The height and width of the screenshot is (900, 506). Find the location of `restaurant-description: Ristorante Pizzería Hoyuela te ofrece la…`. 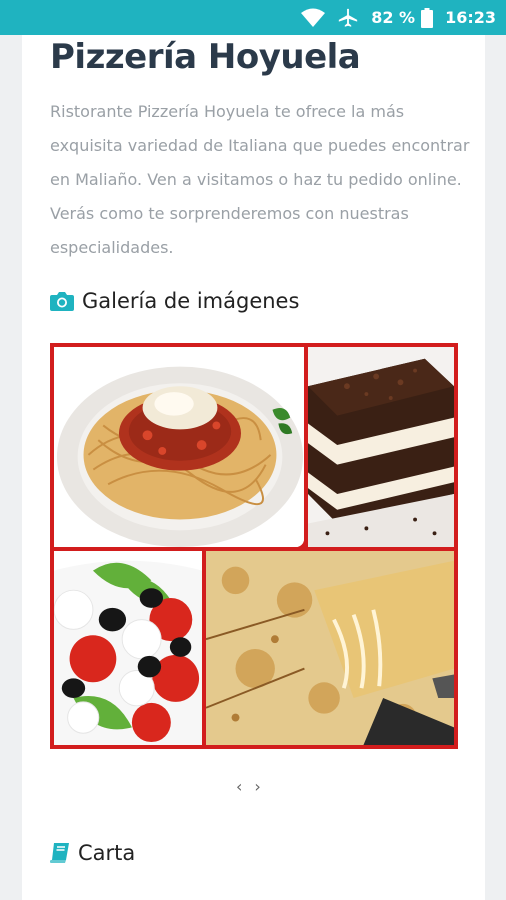

restaurant-description: Ristorante Pizzería Hoyuela te ofrece la… is located at coordinates (260, 179).